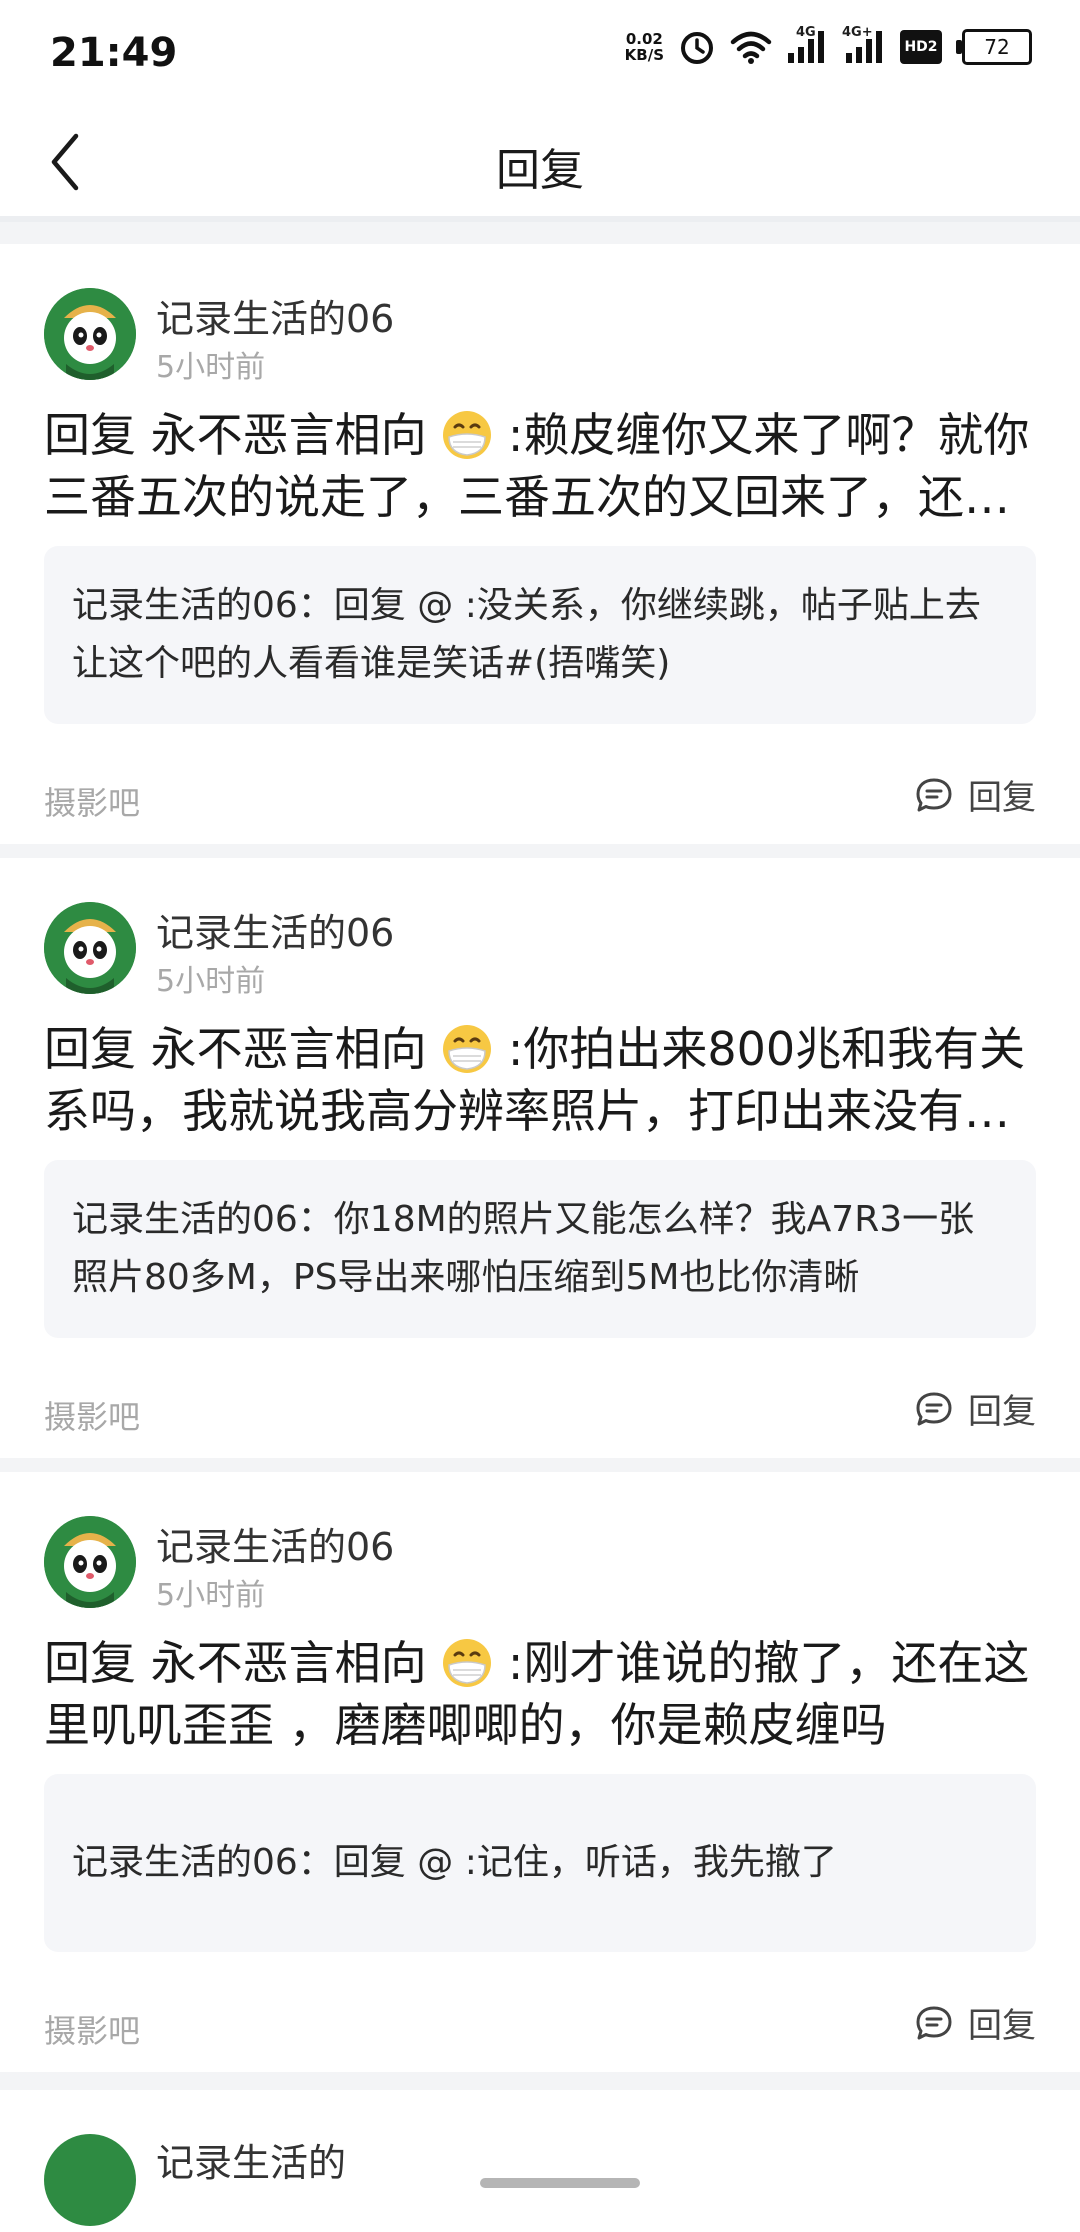  I want to click on page-title: 回复, so click(540, 170).